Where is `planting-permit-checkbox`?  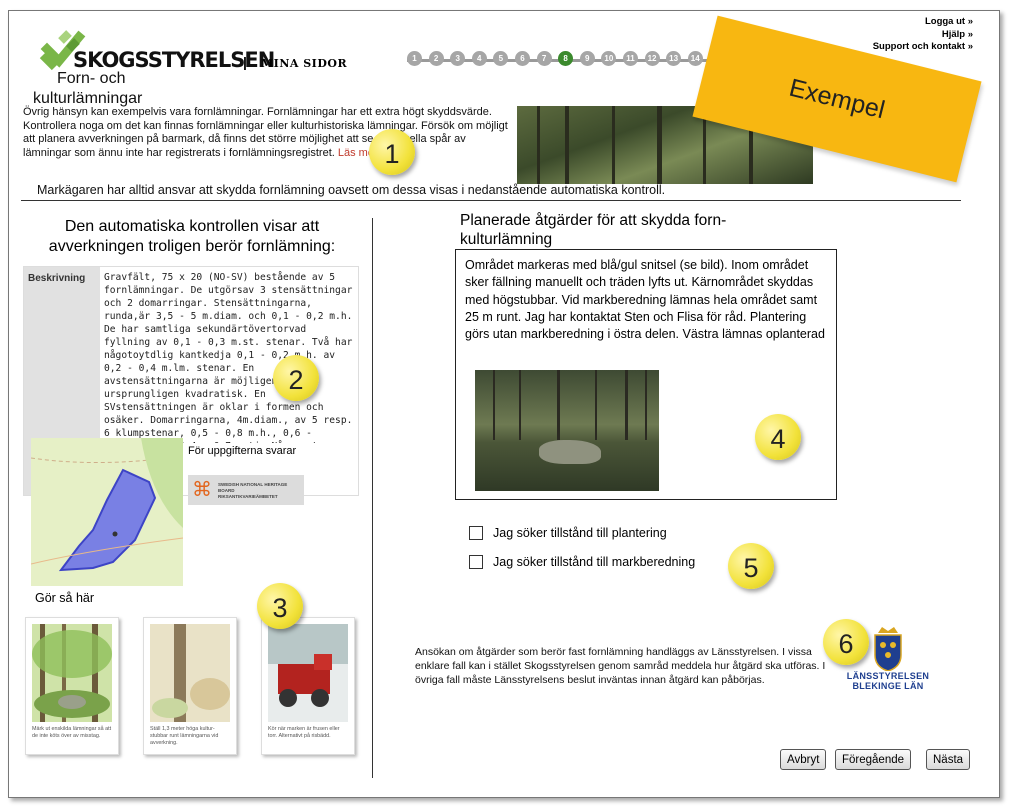
planting-permit-checkbox is located at coordinates (476, 533).